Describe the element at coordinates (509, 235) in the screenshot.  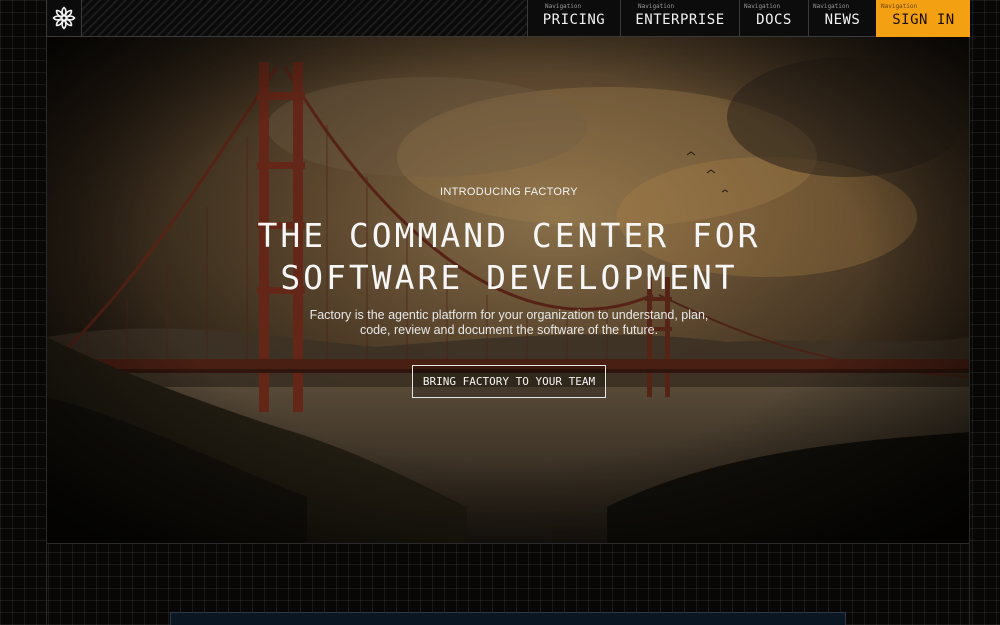
I see `hero-title-line: THE COMMAND CENTER FOR` at that location.